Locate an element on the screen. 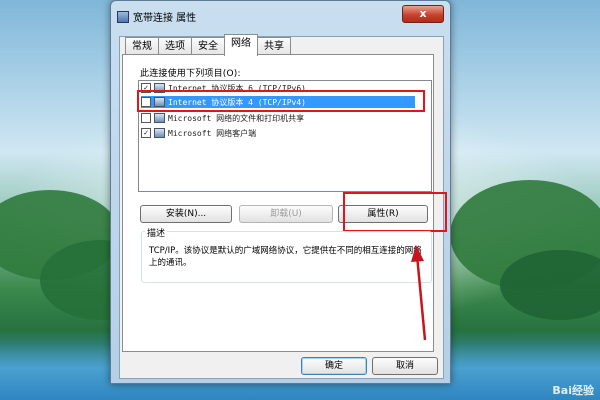  watermark-logo: Bai经验 is located at coordinates (573, 390).